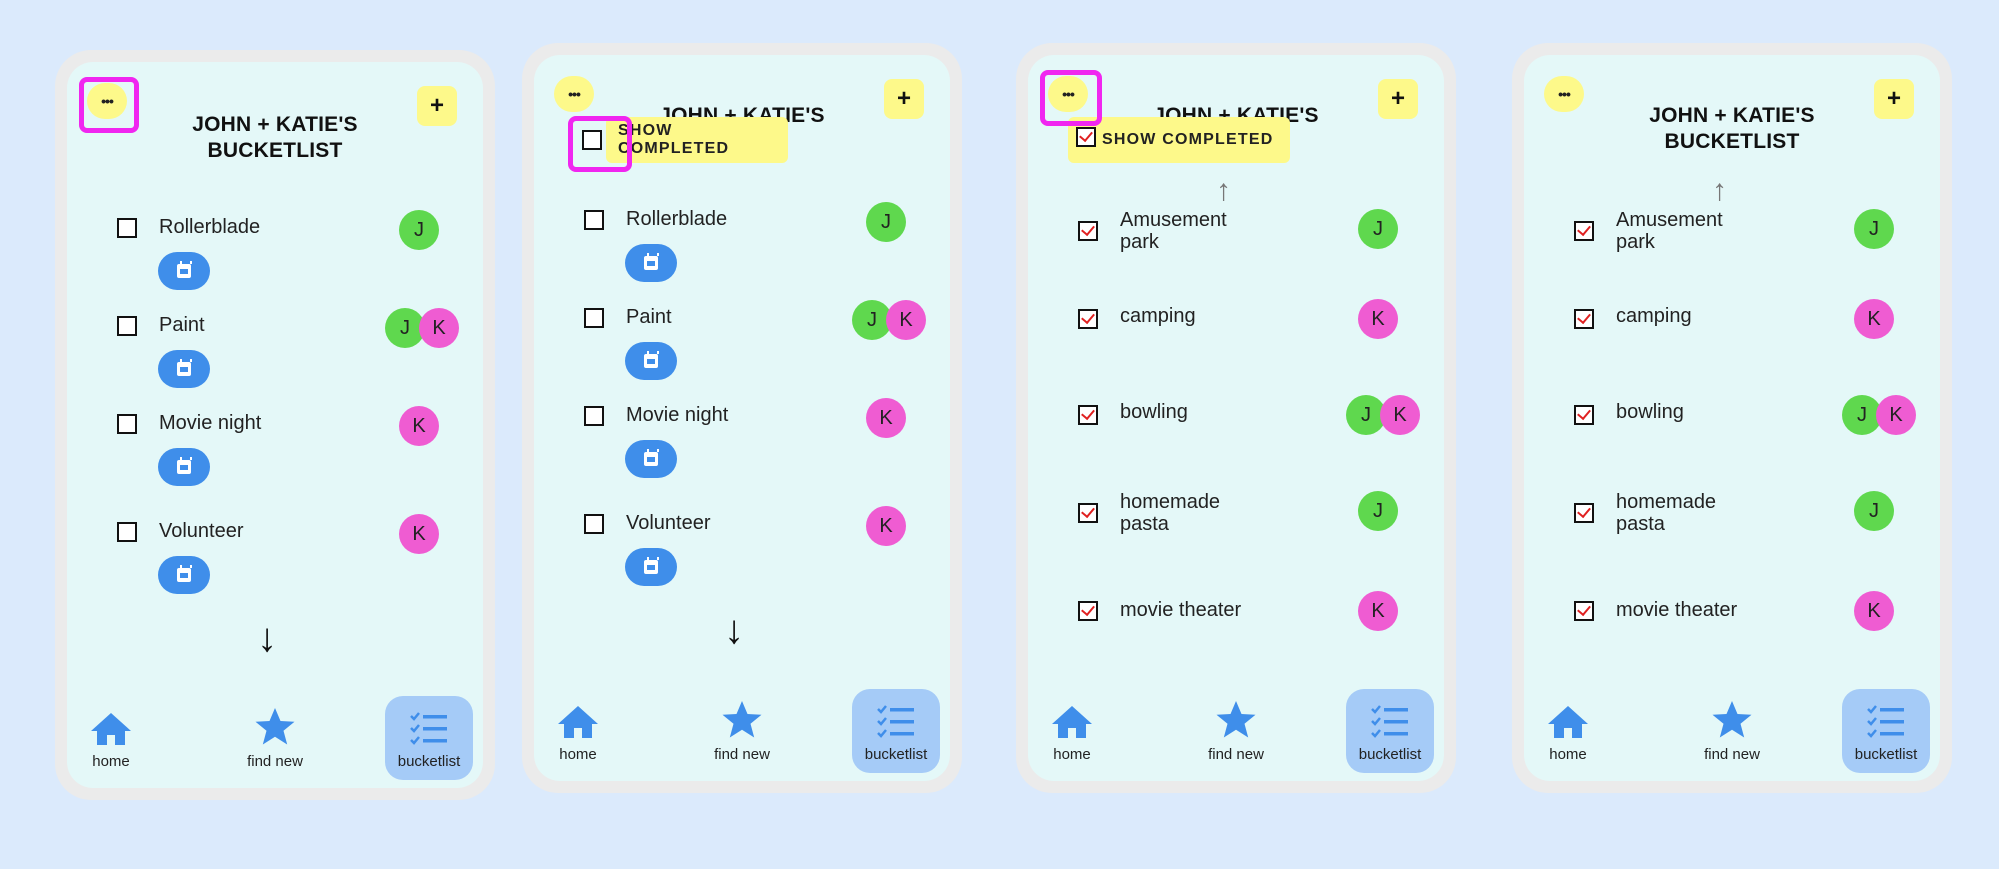 The image size is (1999, 869). Describe the element at coordinates (1677, 610) in the screenshot. I see `item-label: movie theater` at that location.